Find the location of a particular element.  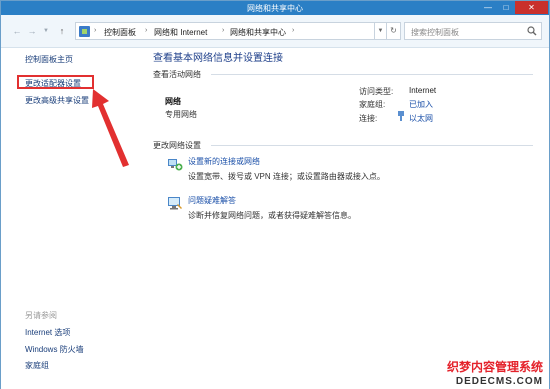

title-bar: 网络和共享中心 — □ ✕ is located at coordinates (275, 8).